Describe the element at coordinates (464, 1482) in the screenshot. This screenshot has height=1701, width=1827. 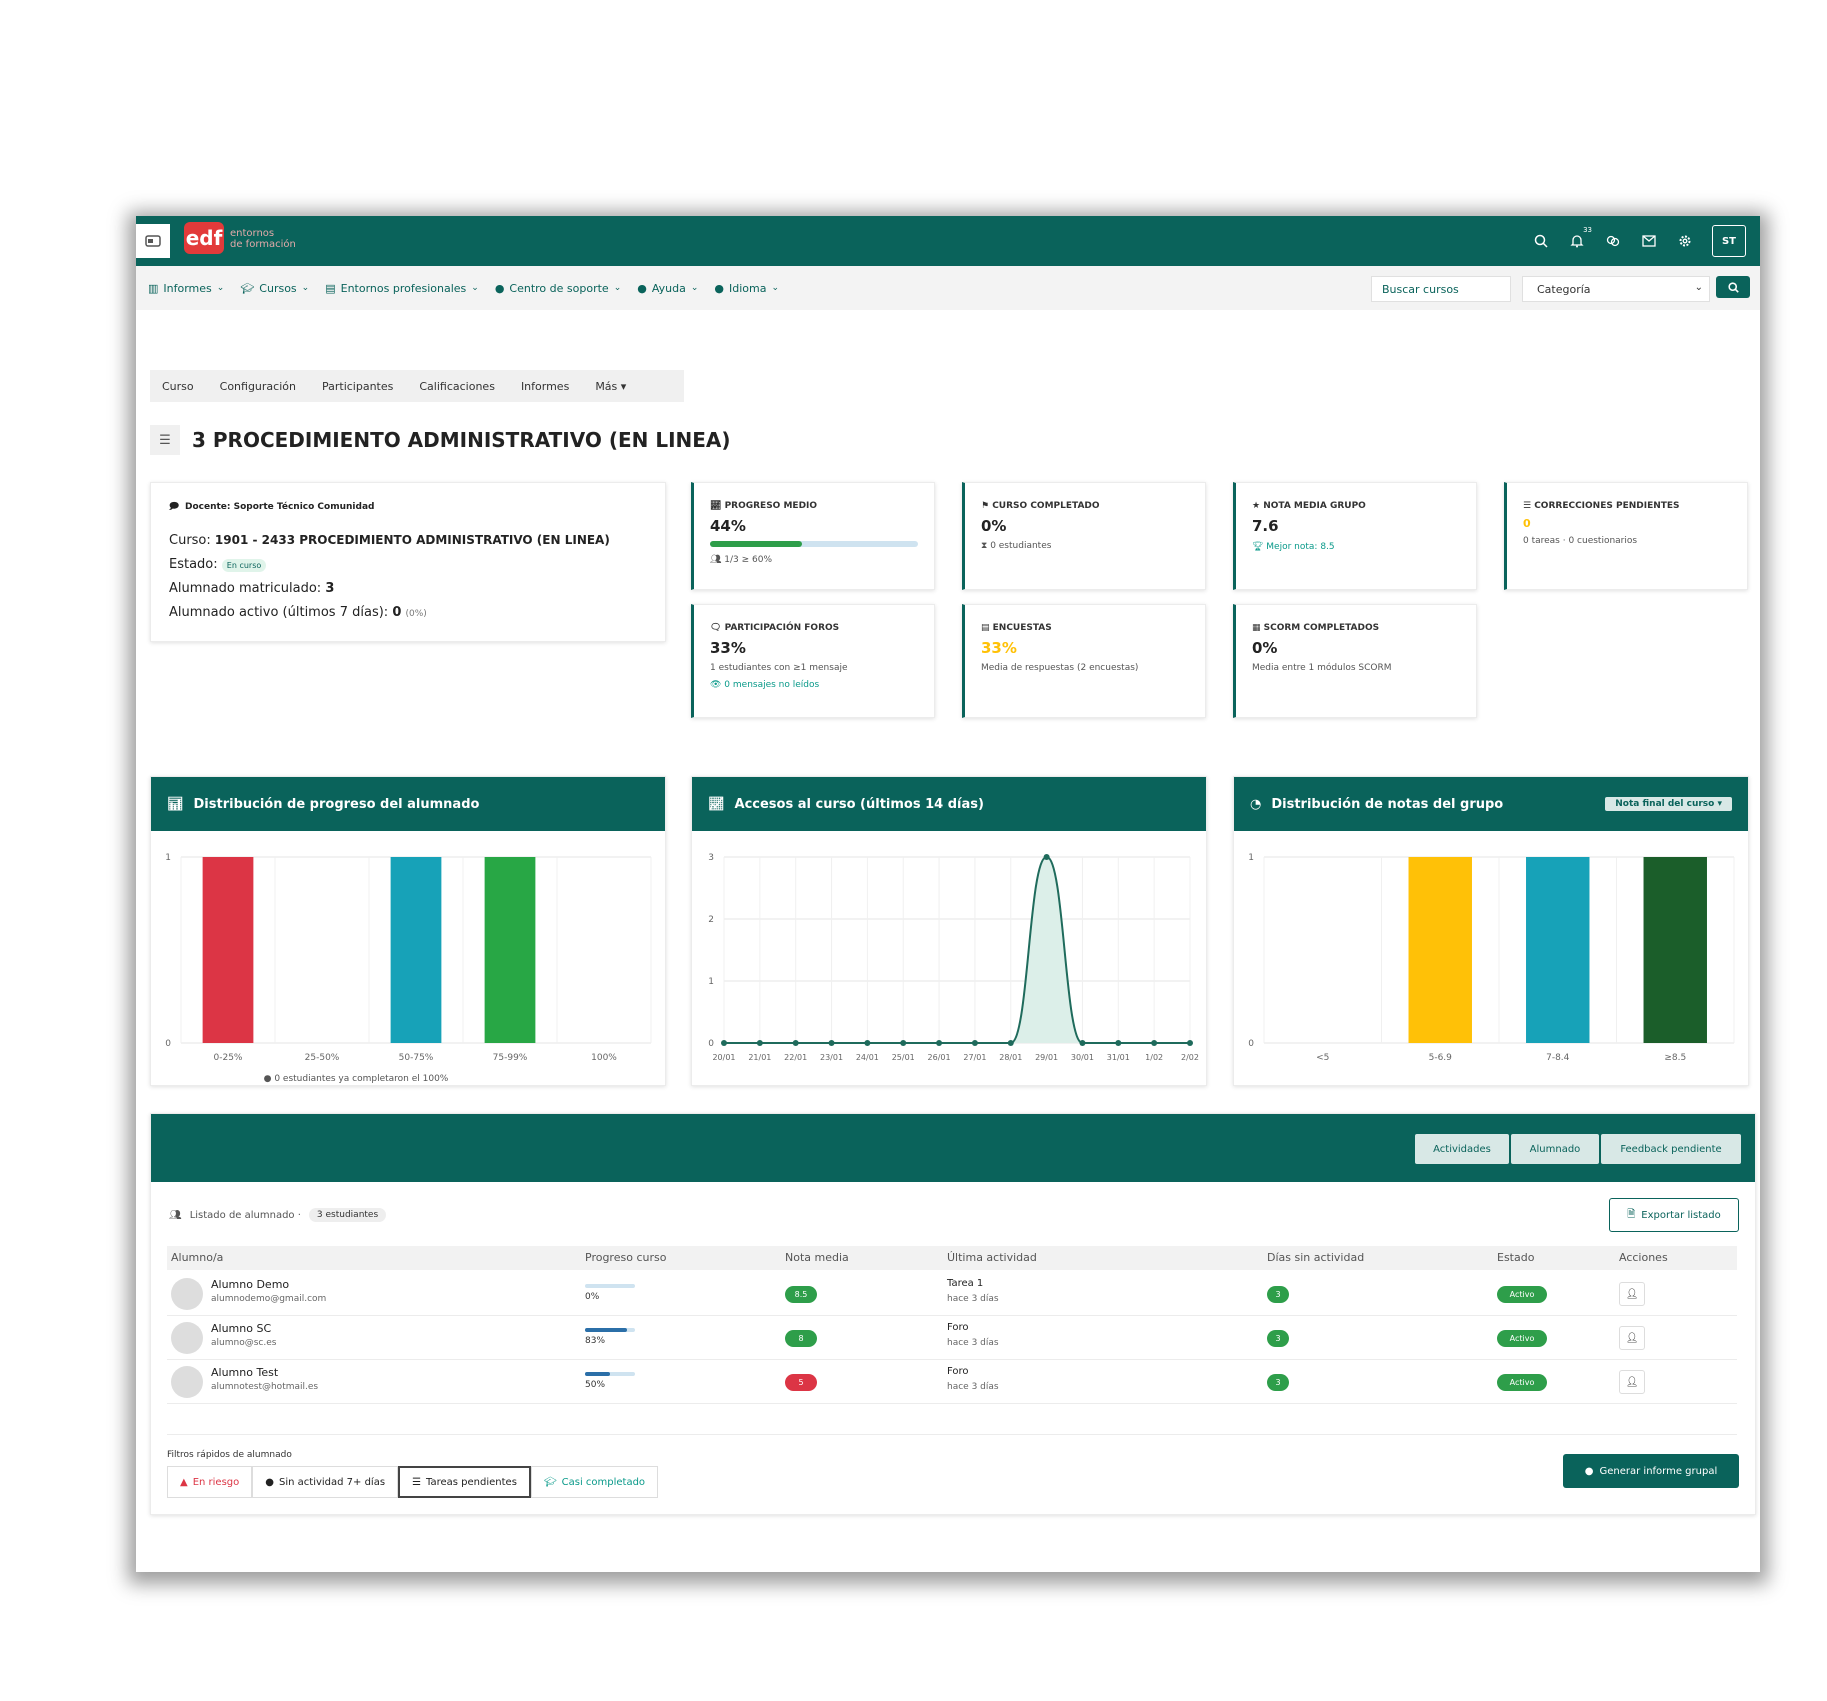
I see `filter-tareas-pendientes: ☰ Tareas pendientes` at that location.